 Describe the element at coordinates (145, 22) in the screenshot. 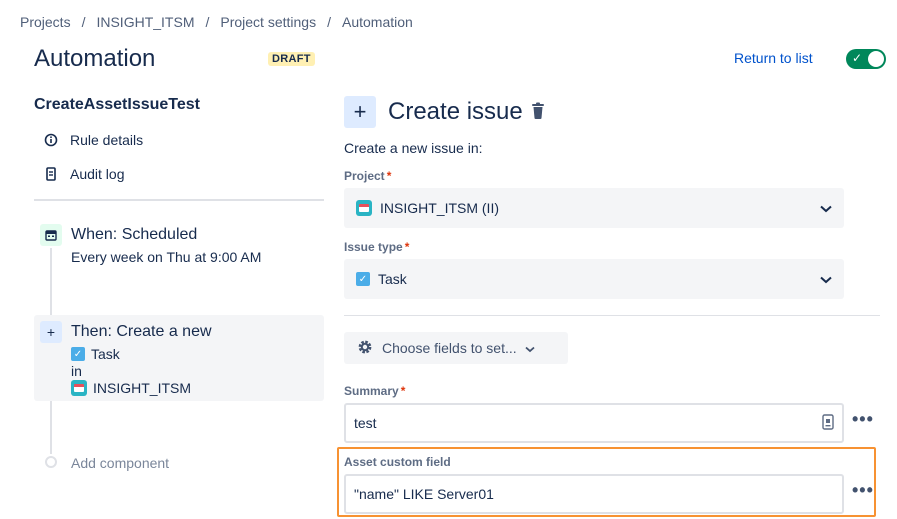

I see `breadcrumb-project: INSIGHT_ITSM` at that location.